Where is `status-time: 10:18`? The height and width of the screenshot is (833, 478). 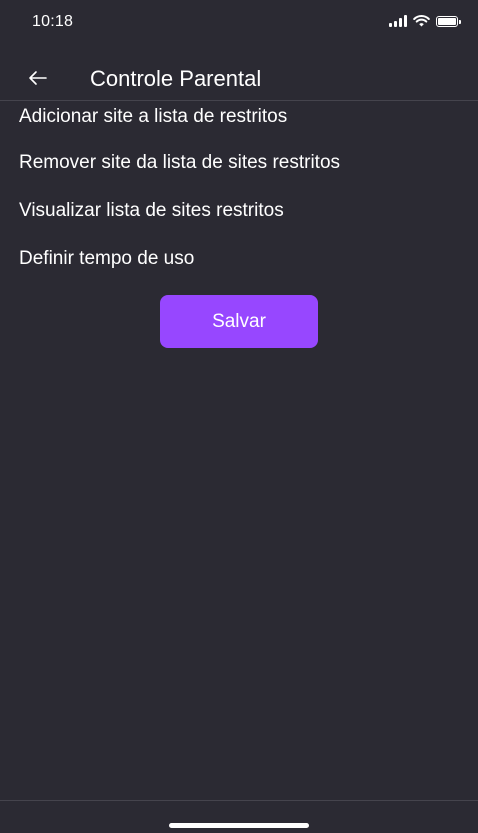
status-time: 10:18 is located at coordinates (53, 21).